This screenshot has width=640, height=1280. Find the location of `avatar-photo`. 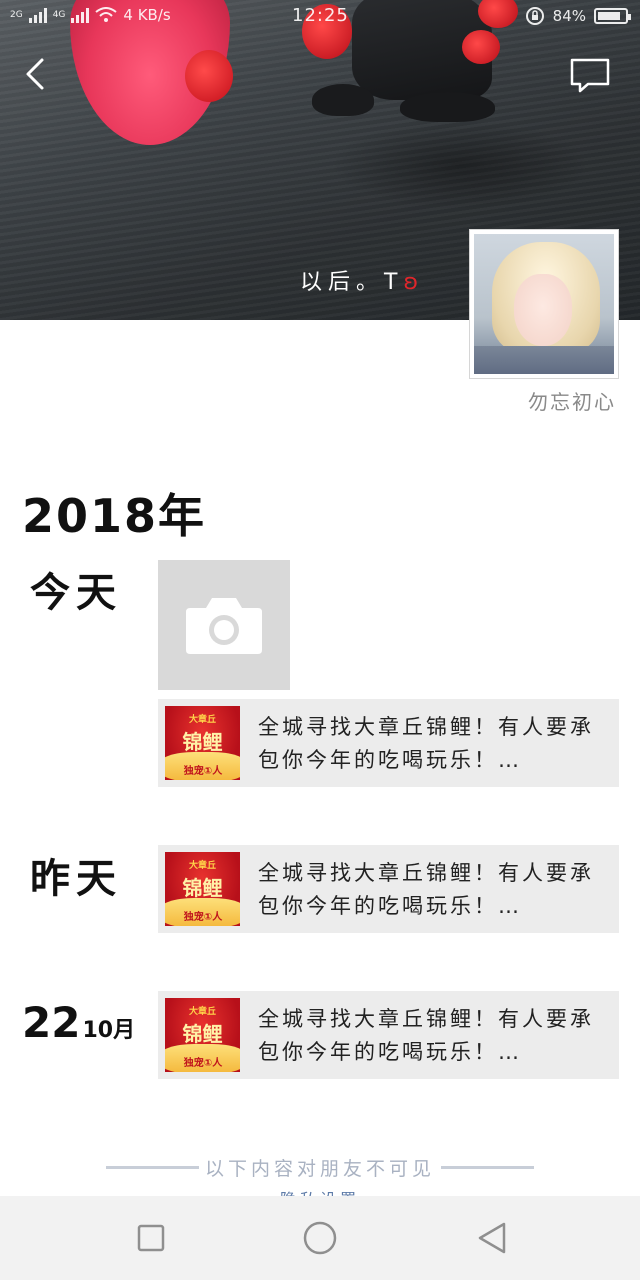

avatar-photo is located at coordinates (544, 304).